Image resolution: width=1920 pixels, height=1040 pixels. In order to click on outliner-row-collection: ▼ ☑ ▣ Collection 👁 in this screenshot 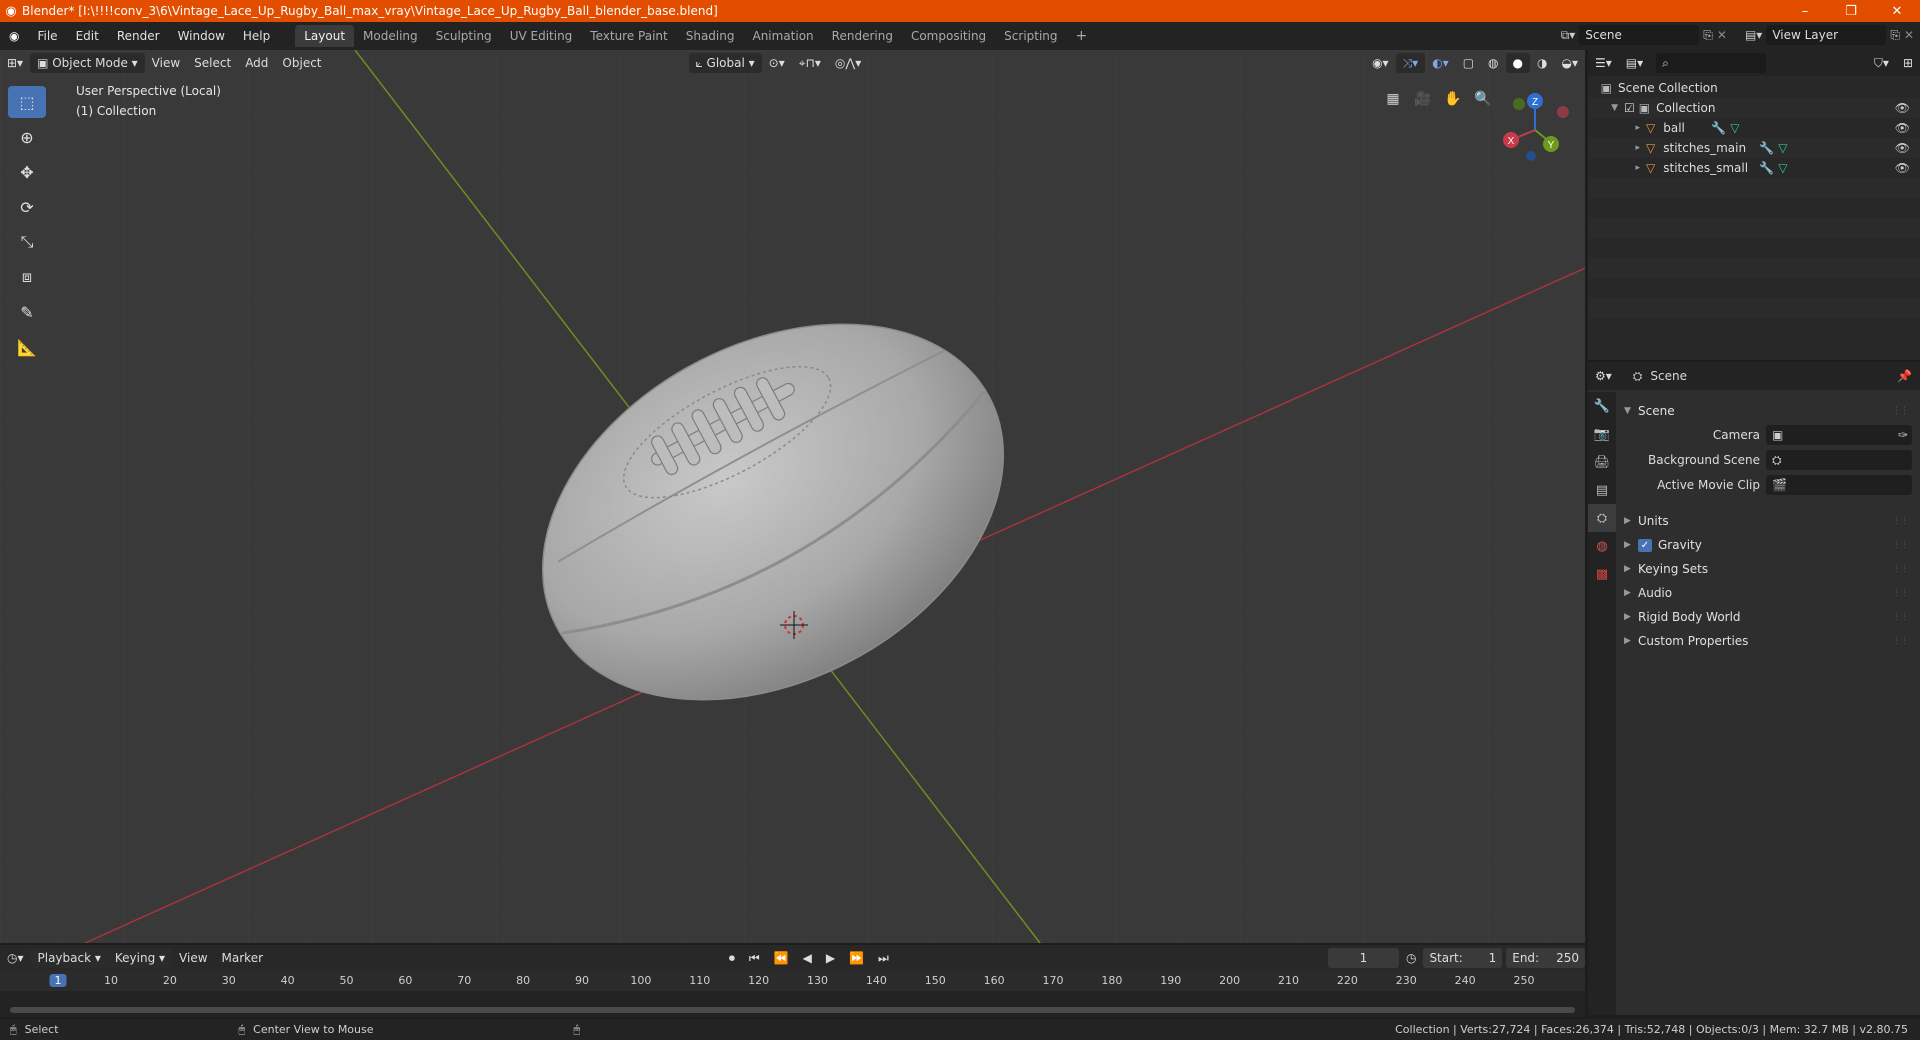, I will do `click(1754, 108)`.